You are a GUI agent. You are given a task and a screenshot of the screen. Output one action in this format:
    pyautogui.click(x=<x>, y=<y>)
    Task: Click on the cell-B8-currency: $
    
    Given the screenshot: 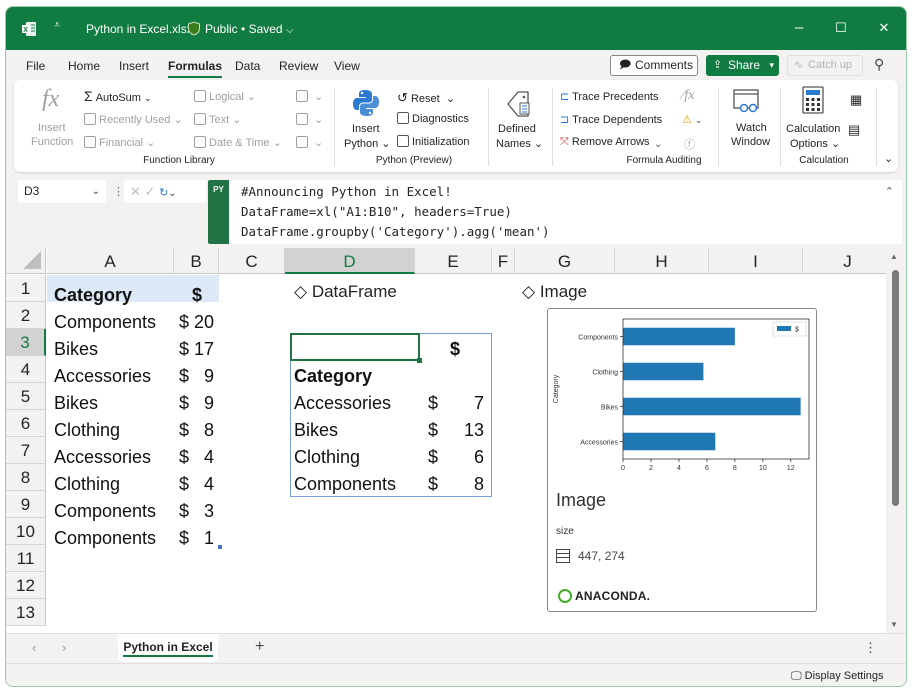 What is the action you would take?
    pyautogui.click(x=184, y=483)
    